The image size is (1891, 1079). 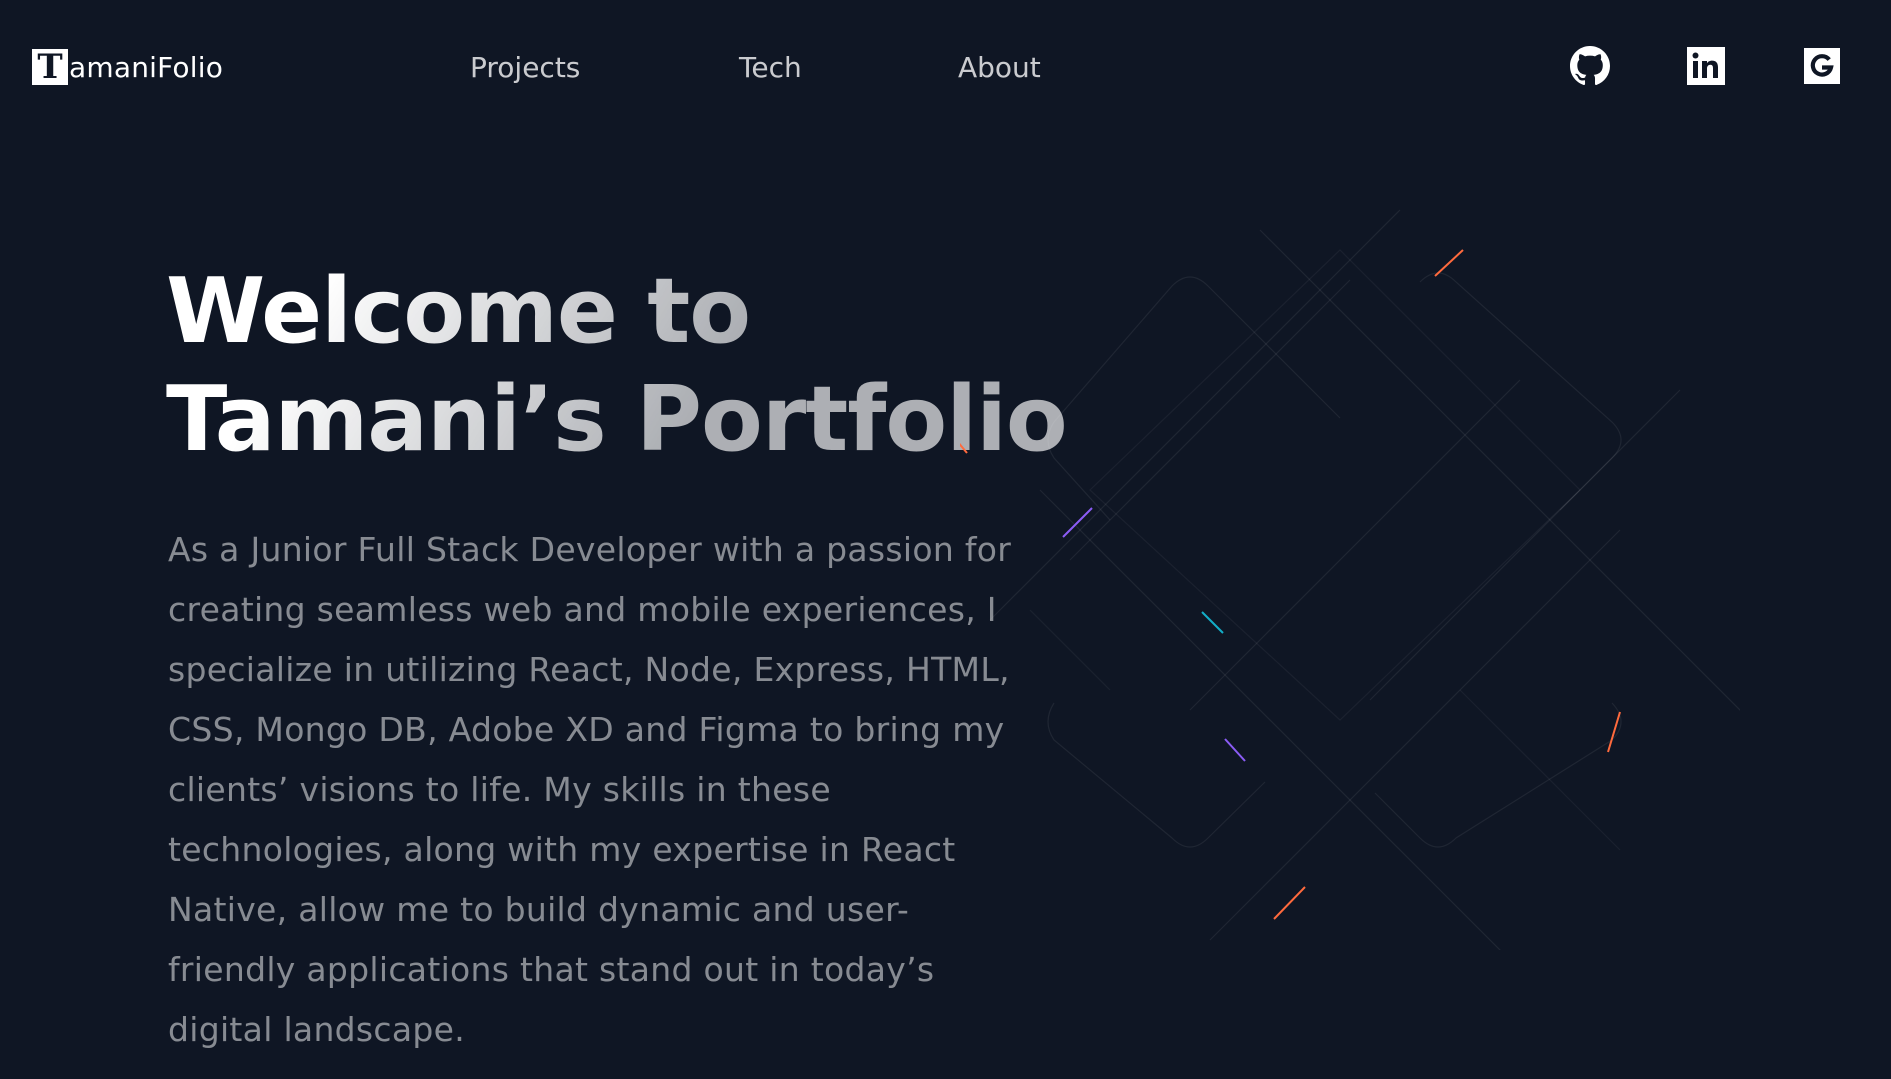 I want to click on hero-title: Welcome to Tamani’s Portfolio, so click(x=616, y=366).